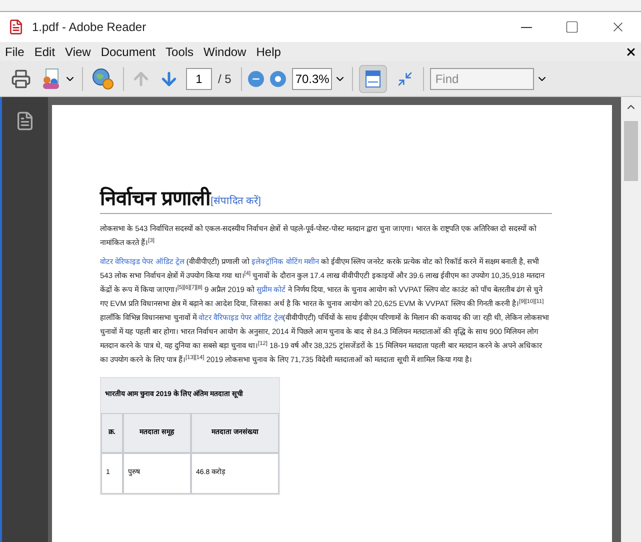 Image resolution: width=641 pixels, height=542 pixels. Describe the element at coordinates (89, 27) in the screenshot. I see `window-title: 1.pdf - Adobe Reader` at that location.